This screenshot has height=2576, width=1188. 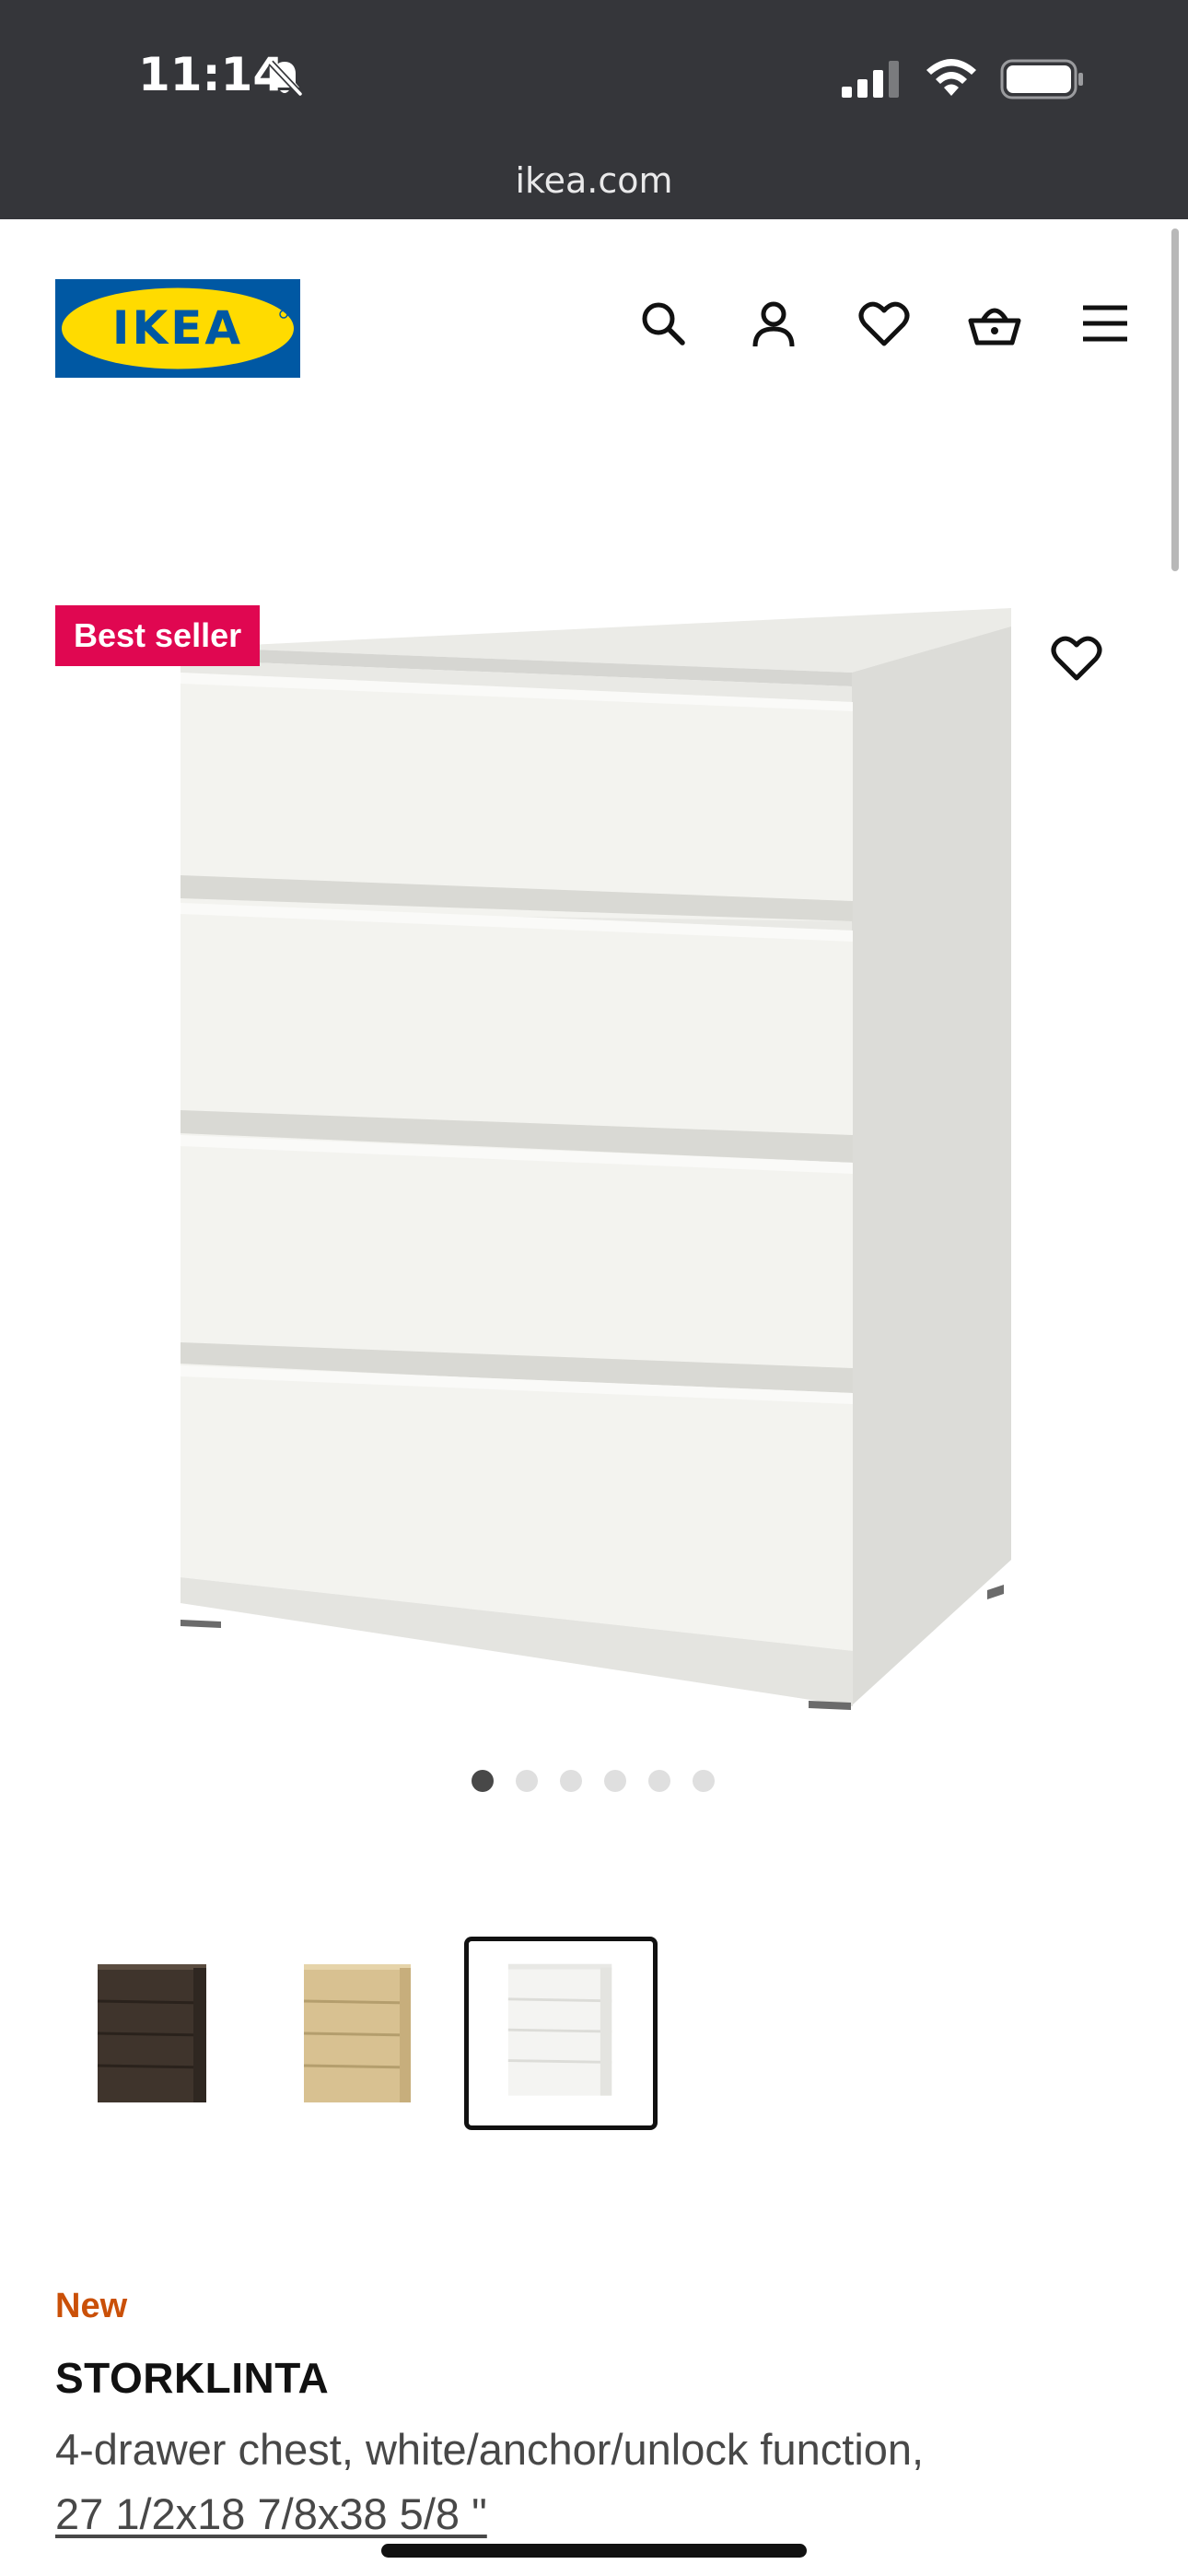 What do you see at coordinates (594, 2551) in the screenshot?
I see `home-indicator` at bounding box center [594, 2551].